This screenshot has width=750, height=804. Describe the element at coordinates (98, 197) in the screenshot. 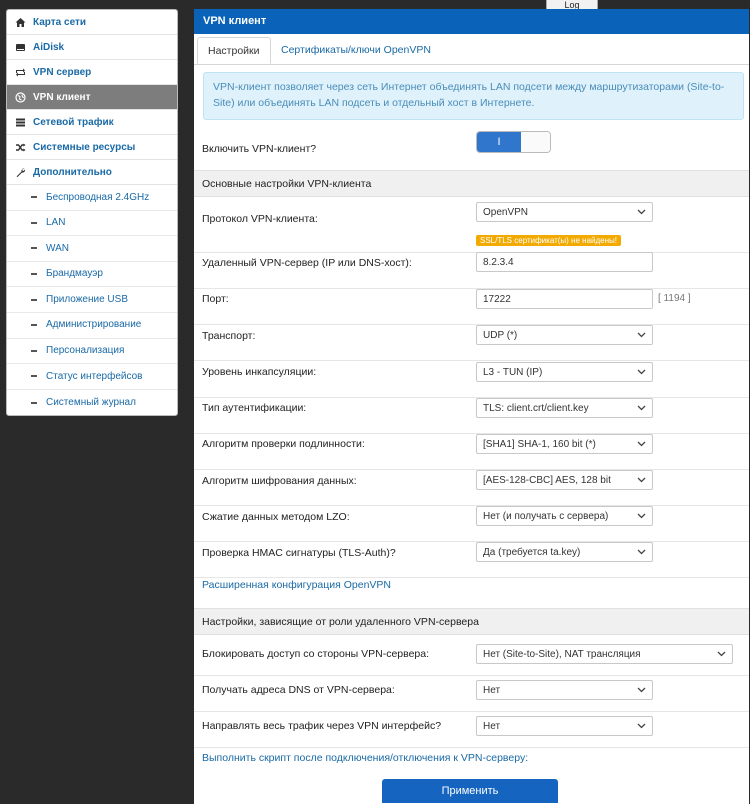

I see `sidebar-subitem-label: Беспроводная 2.4GHz` at that location.